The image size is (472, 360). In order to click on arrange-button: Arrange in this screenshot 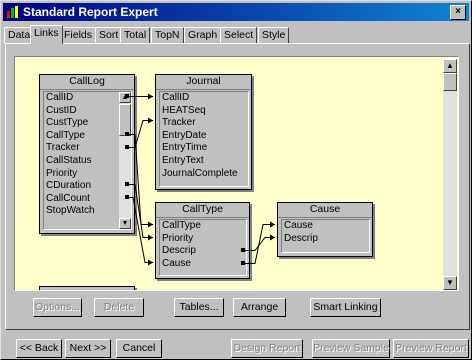, I will do `click(259, 307)`.